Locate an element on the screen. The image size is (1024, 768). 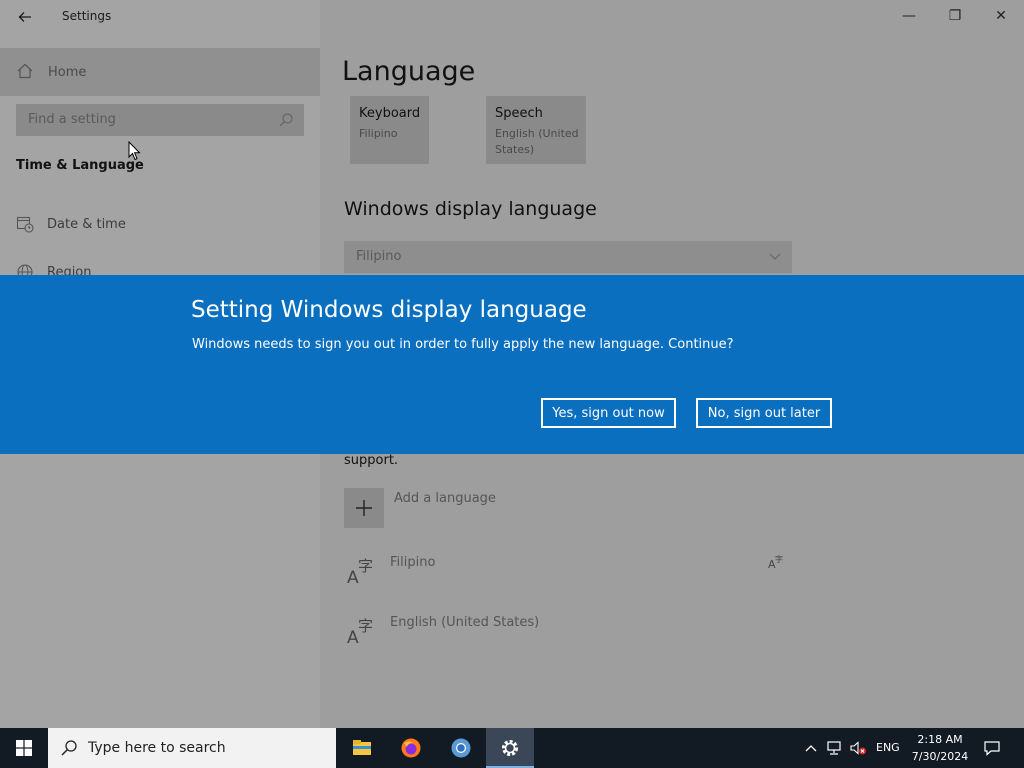
tile-title: Speech is located at coordinates (519, 113).